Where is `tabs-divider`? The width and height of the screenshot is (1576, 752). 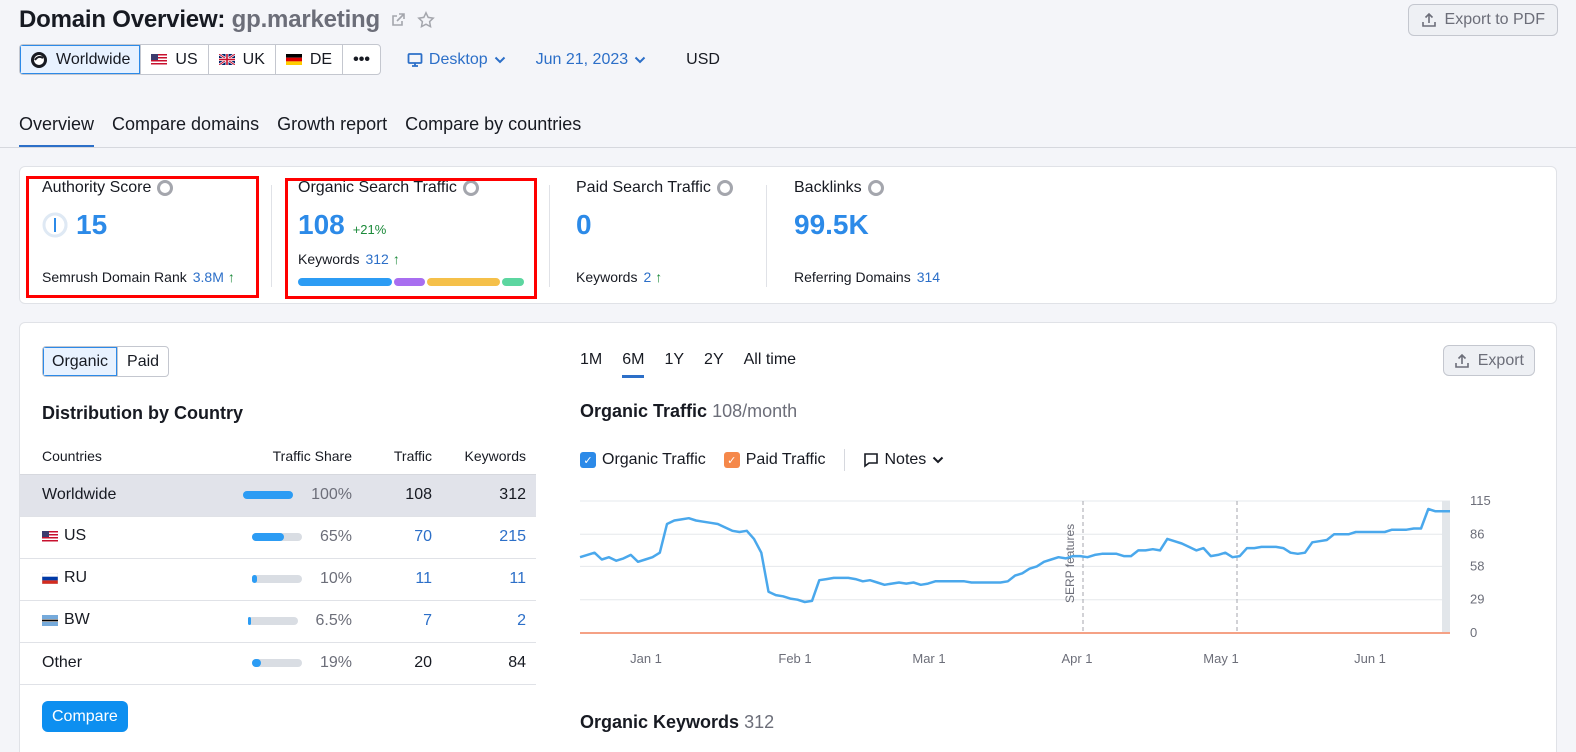
tabs-divider is located at coordinates (788, 147).